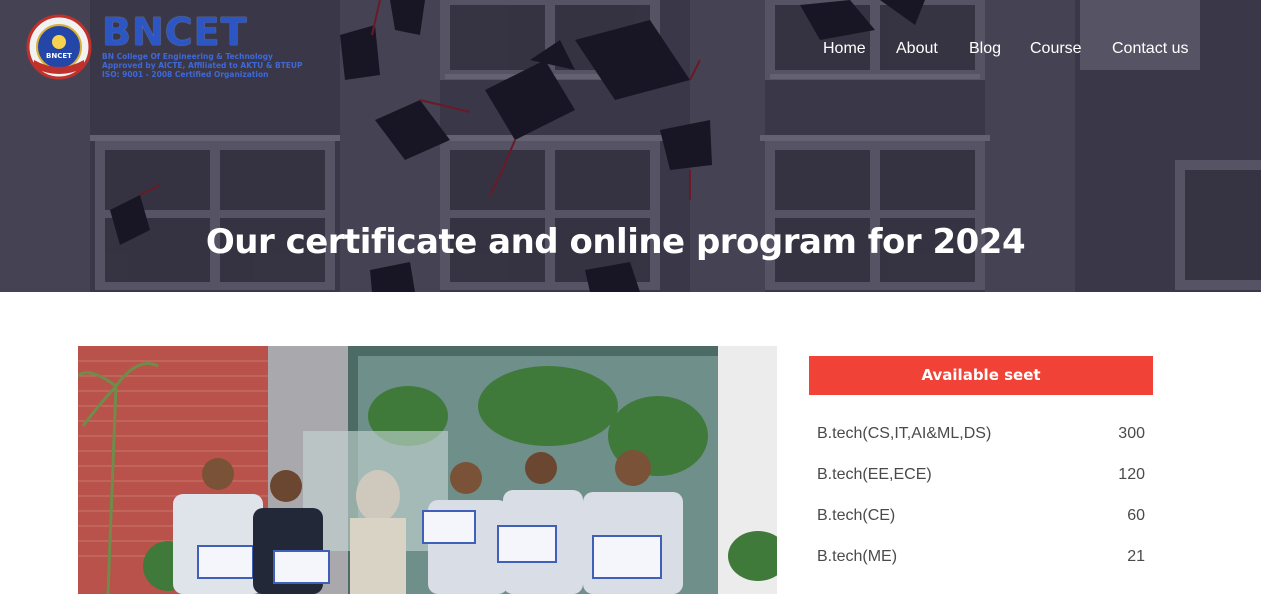  Describe the element at coordinates (1136, 515) in the screenshot. I see `seat-count: 60` at that location.